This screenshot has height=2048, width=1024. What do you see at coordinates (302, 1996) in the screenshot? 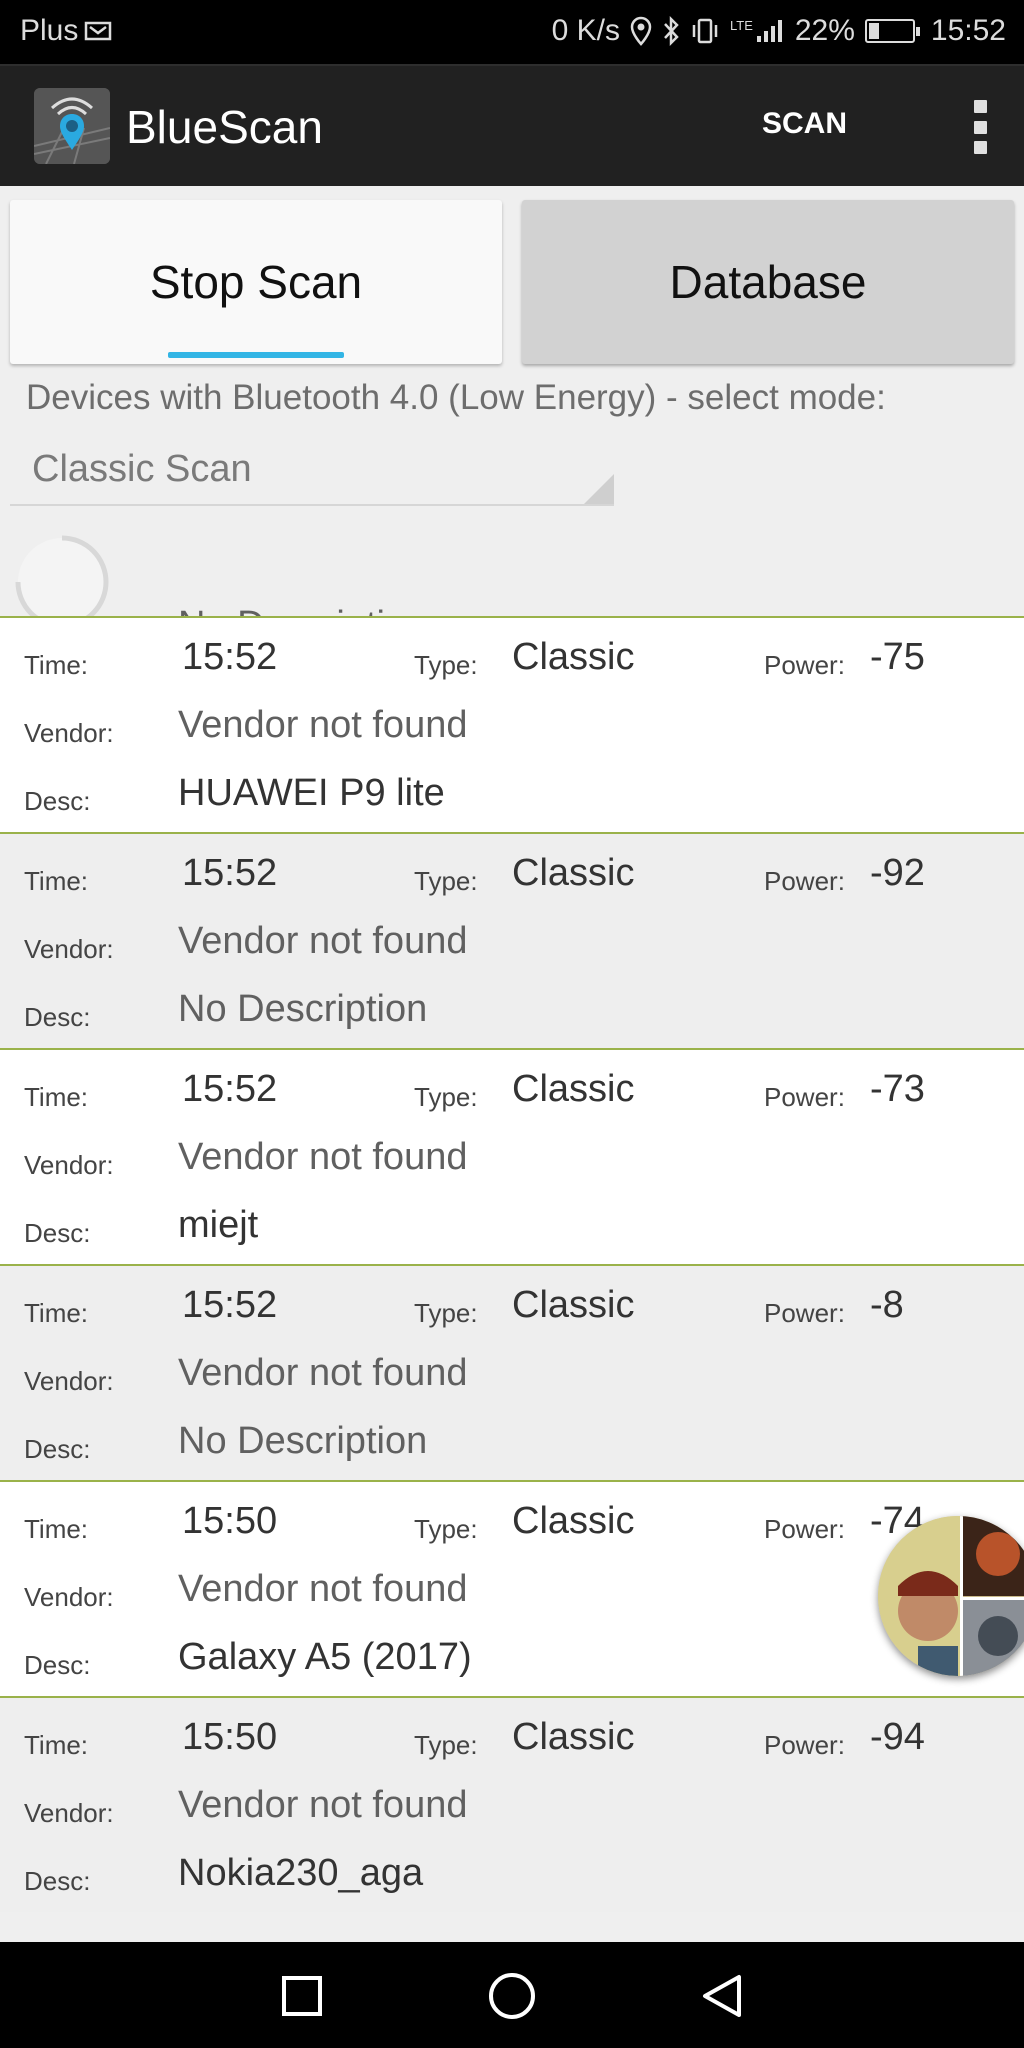
I see `recents-icon` at bounding box center [302, 1996].